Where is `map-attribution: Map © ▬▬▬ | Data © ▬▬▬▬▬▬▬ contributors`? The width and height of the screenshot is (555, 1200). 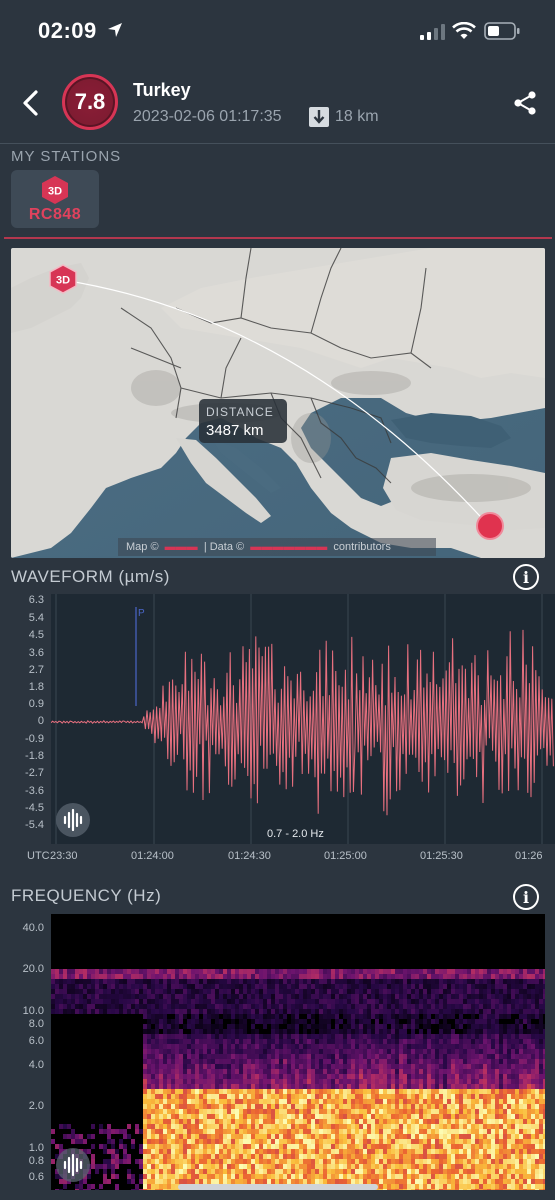
map-attribution: Map © ▬▬▬ | Data © ▬▬▬▬▬▬▬ contributors is located at coordinates (277, 547).